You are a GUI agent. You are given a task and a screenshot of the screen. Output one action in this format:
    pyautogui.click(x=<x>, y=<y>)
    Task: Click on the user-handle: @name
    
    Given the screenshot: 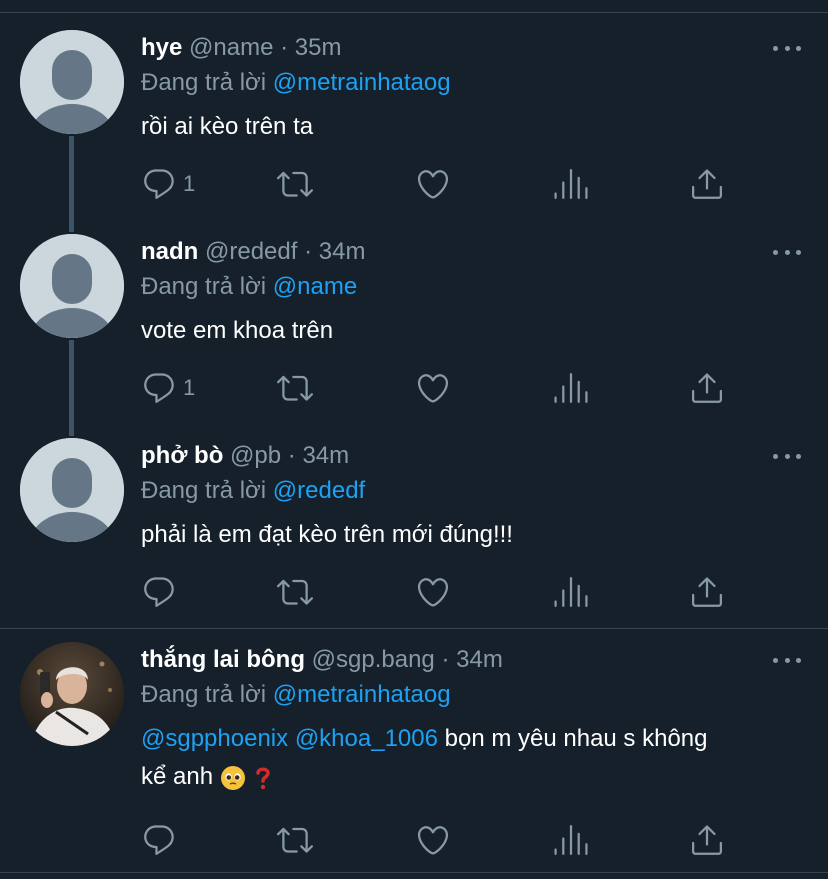 What is the action you would take?
    pyautogui.click(x=231, y=47)
    